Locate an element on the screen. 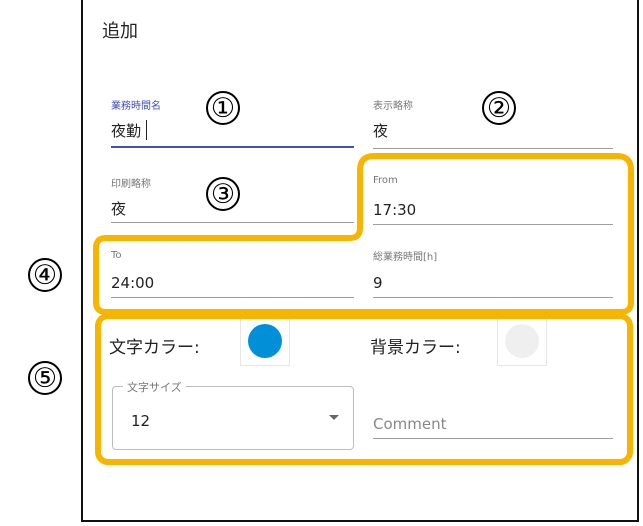  callout-1: ① is located at coordinates (223, 108).